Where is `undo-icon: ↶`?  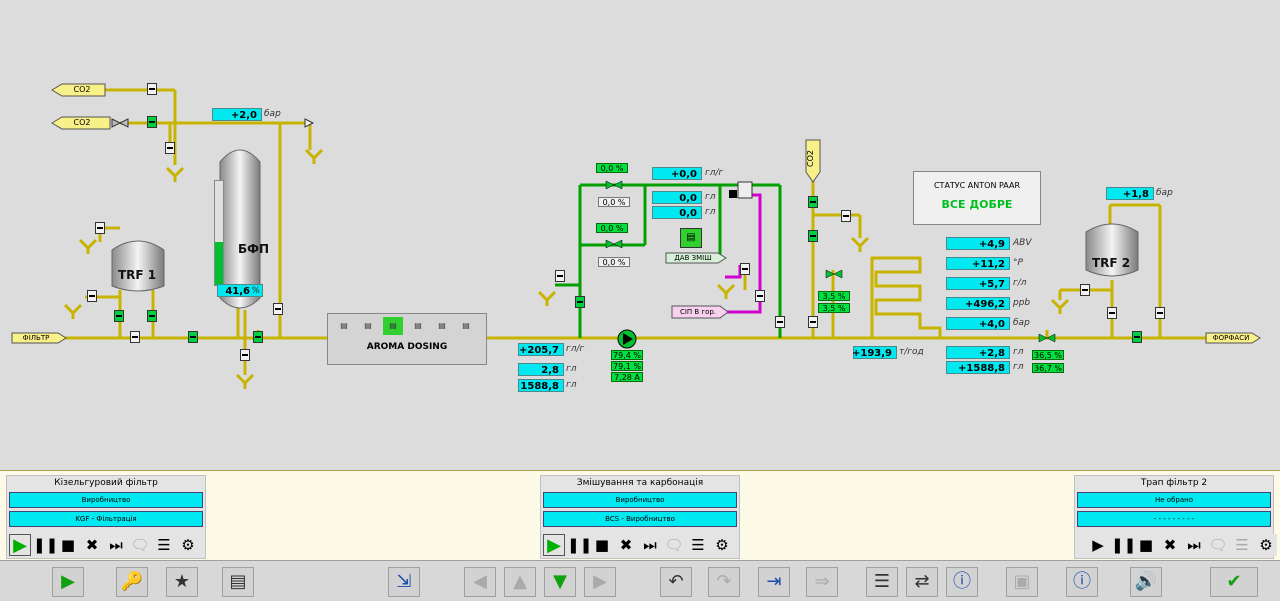 undo-icon: ↶ is located at coordinates (676, 582).